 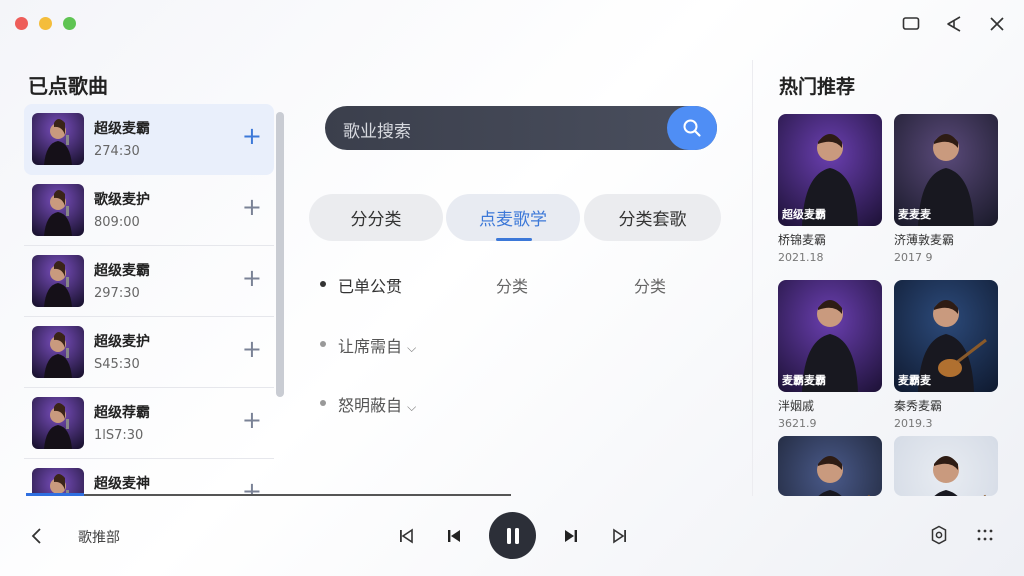 I want to click on queue-scrollbar, so click(x=280, y=254).